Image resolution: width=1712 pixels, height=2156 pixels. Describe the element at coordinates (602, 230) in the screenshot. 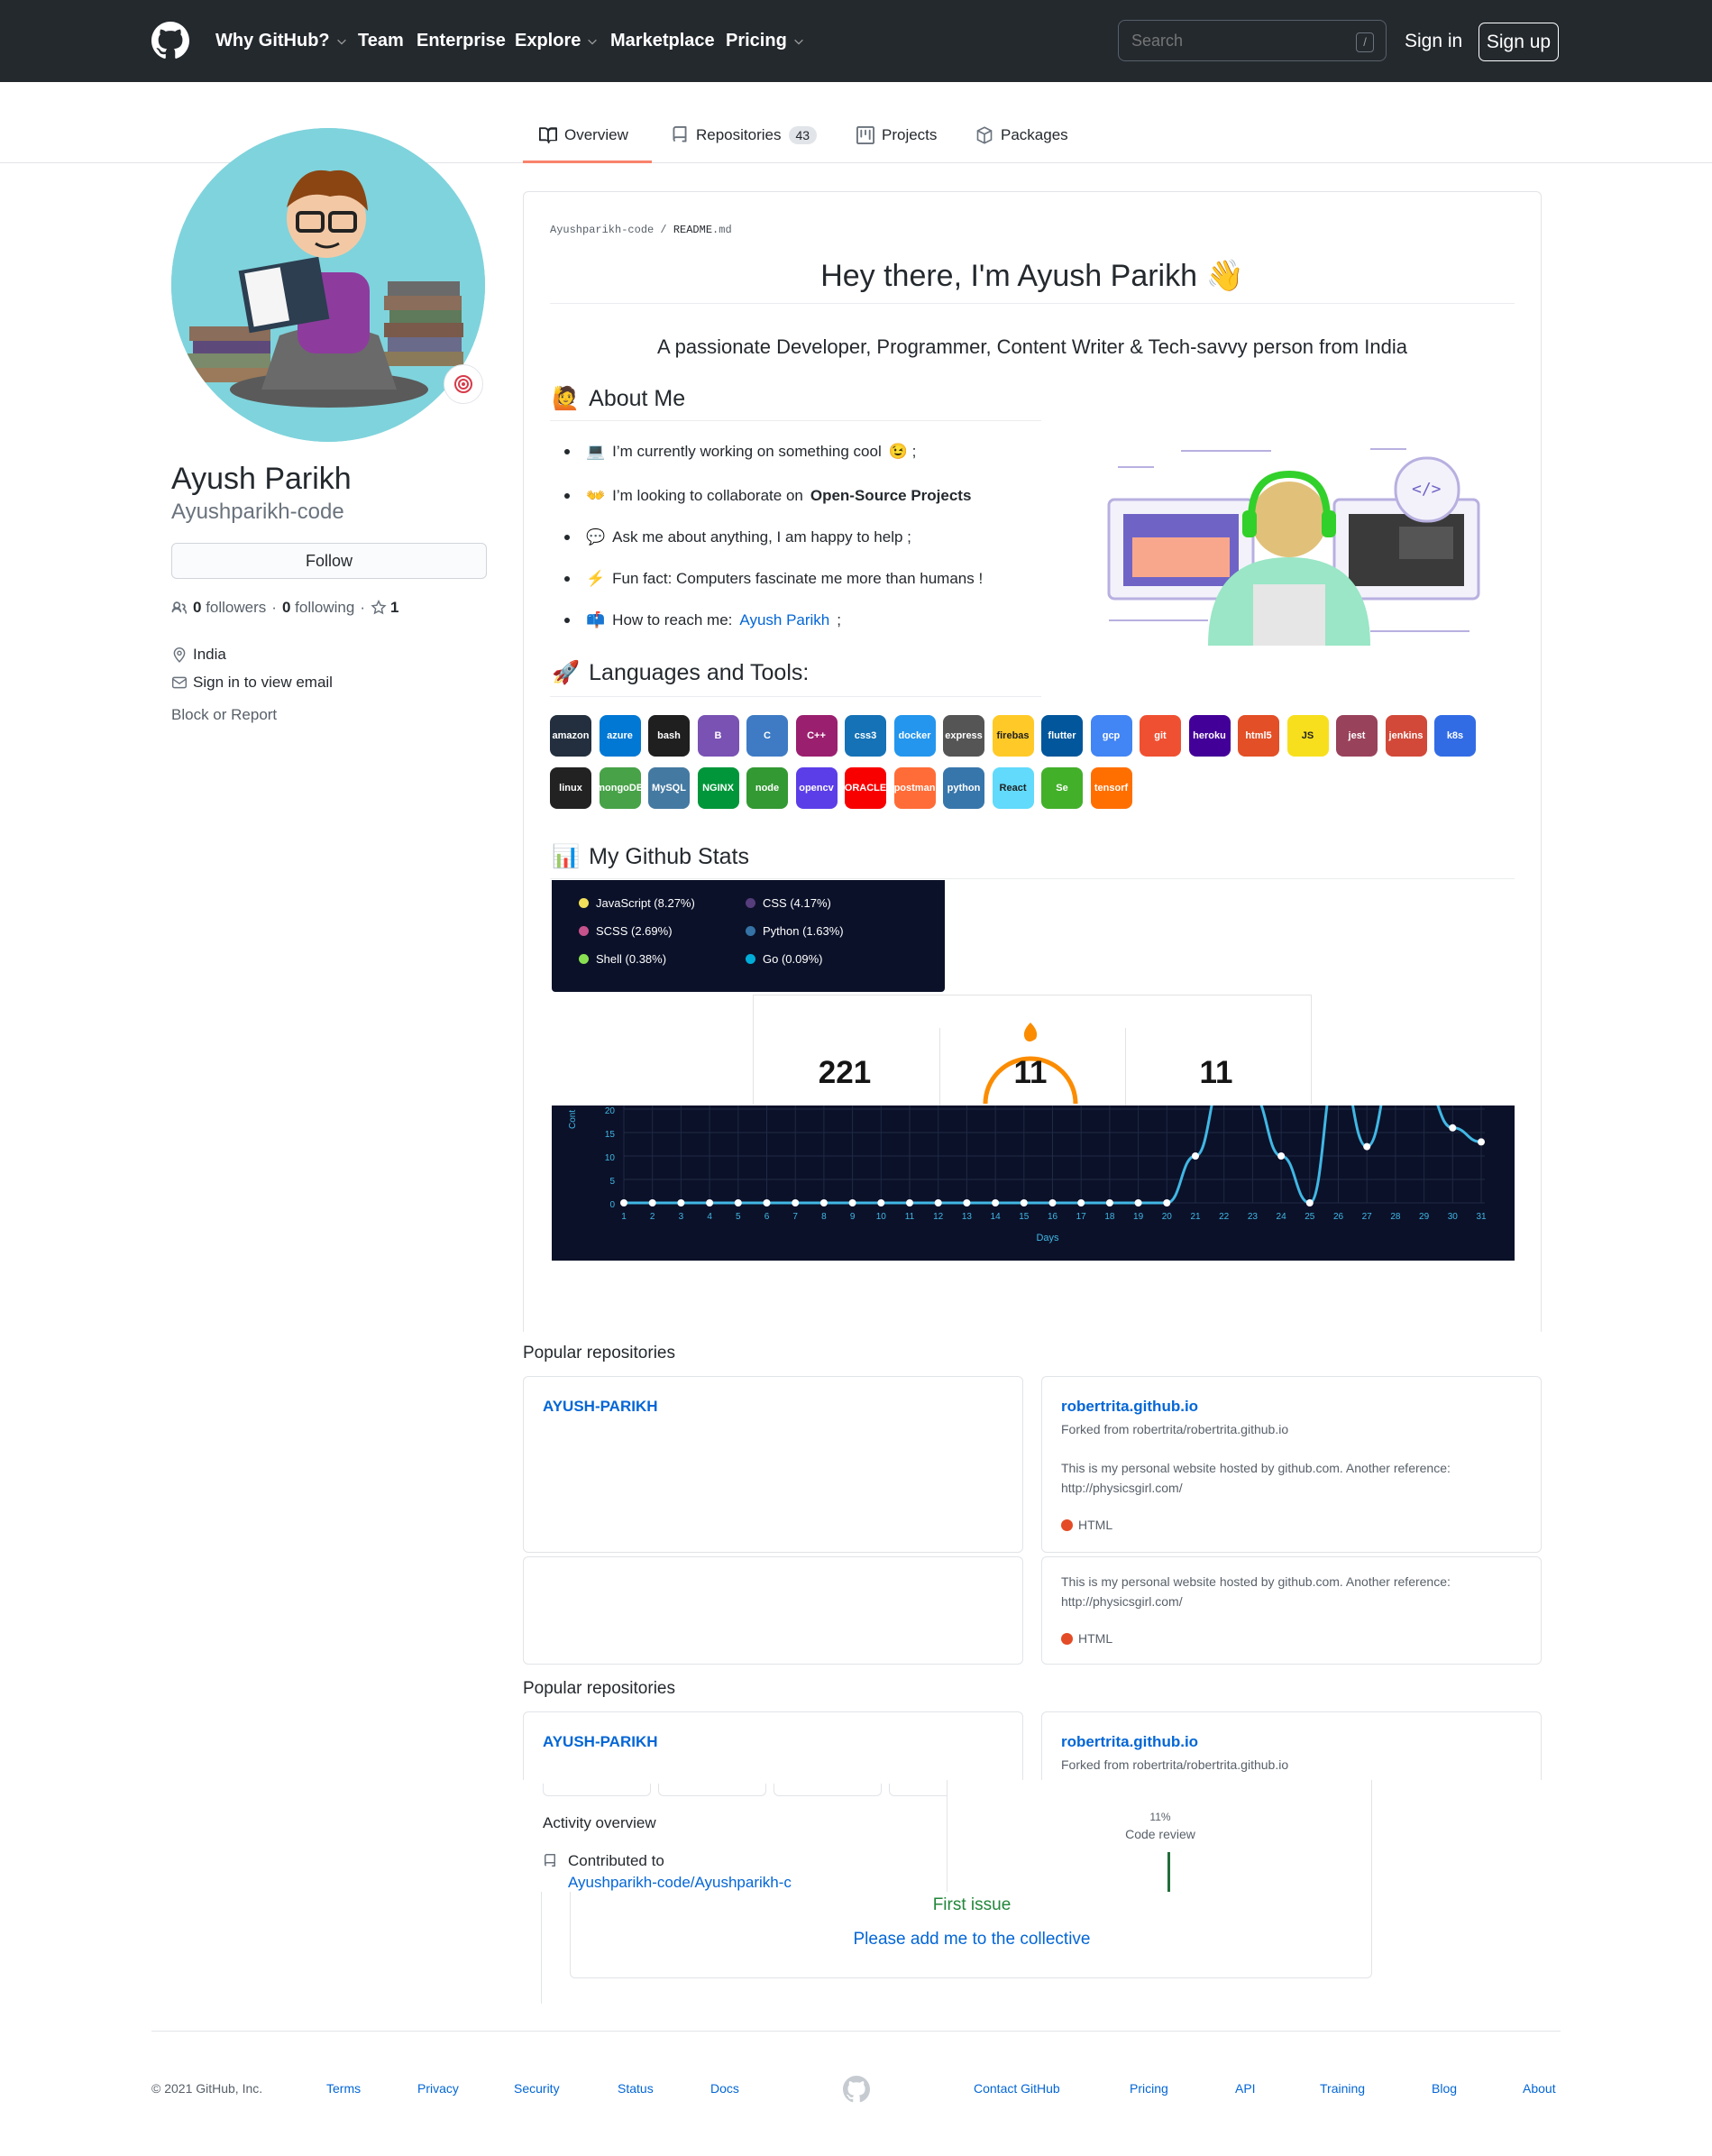

I see `breadcrumb-user-link: Ayushparikh-code` at that location.